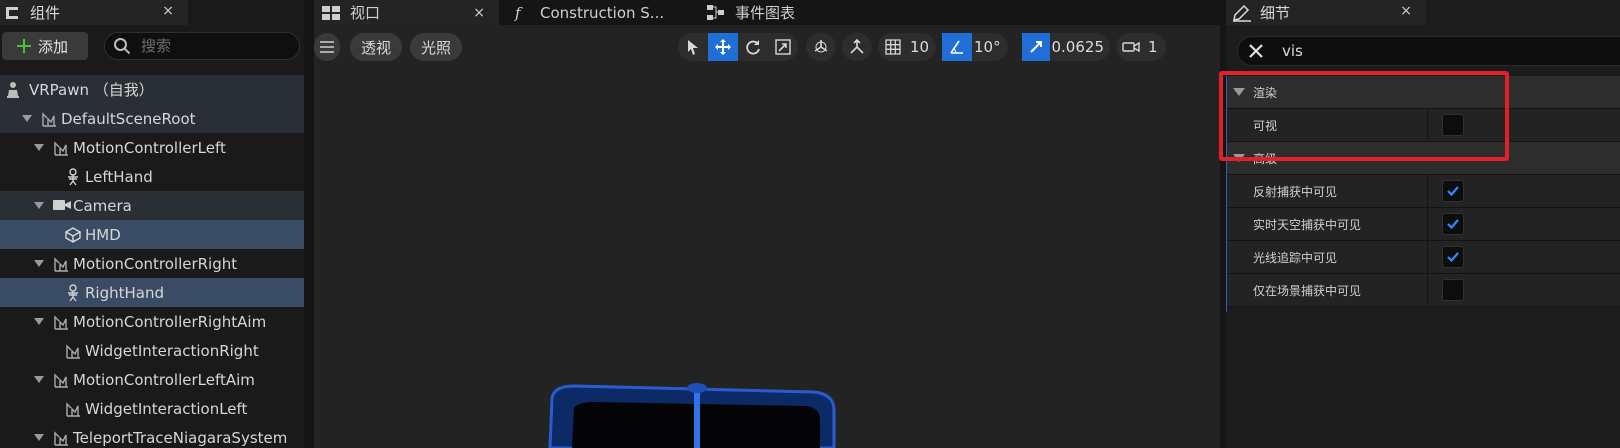  I want to click on tree-row: HMD, so click(152, 234).